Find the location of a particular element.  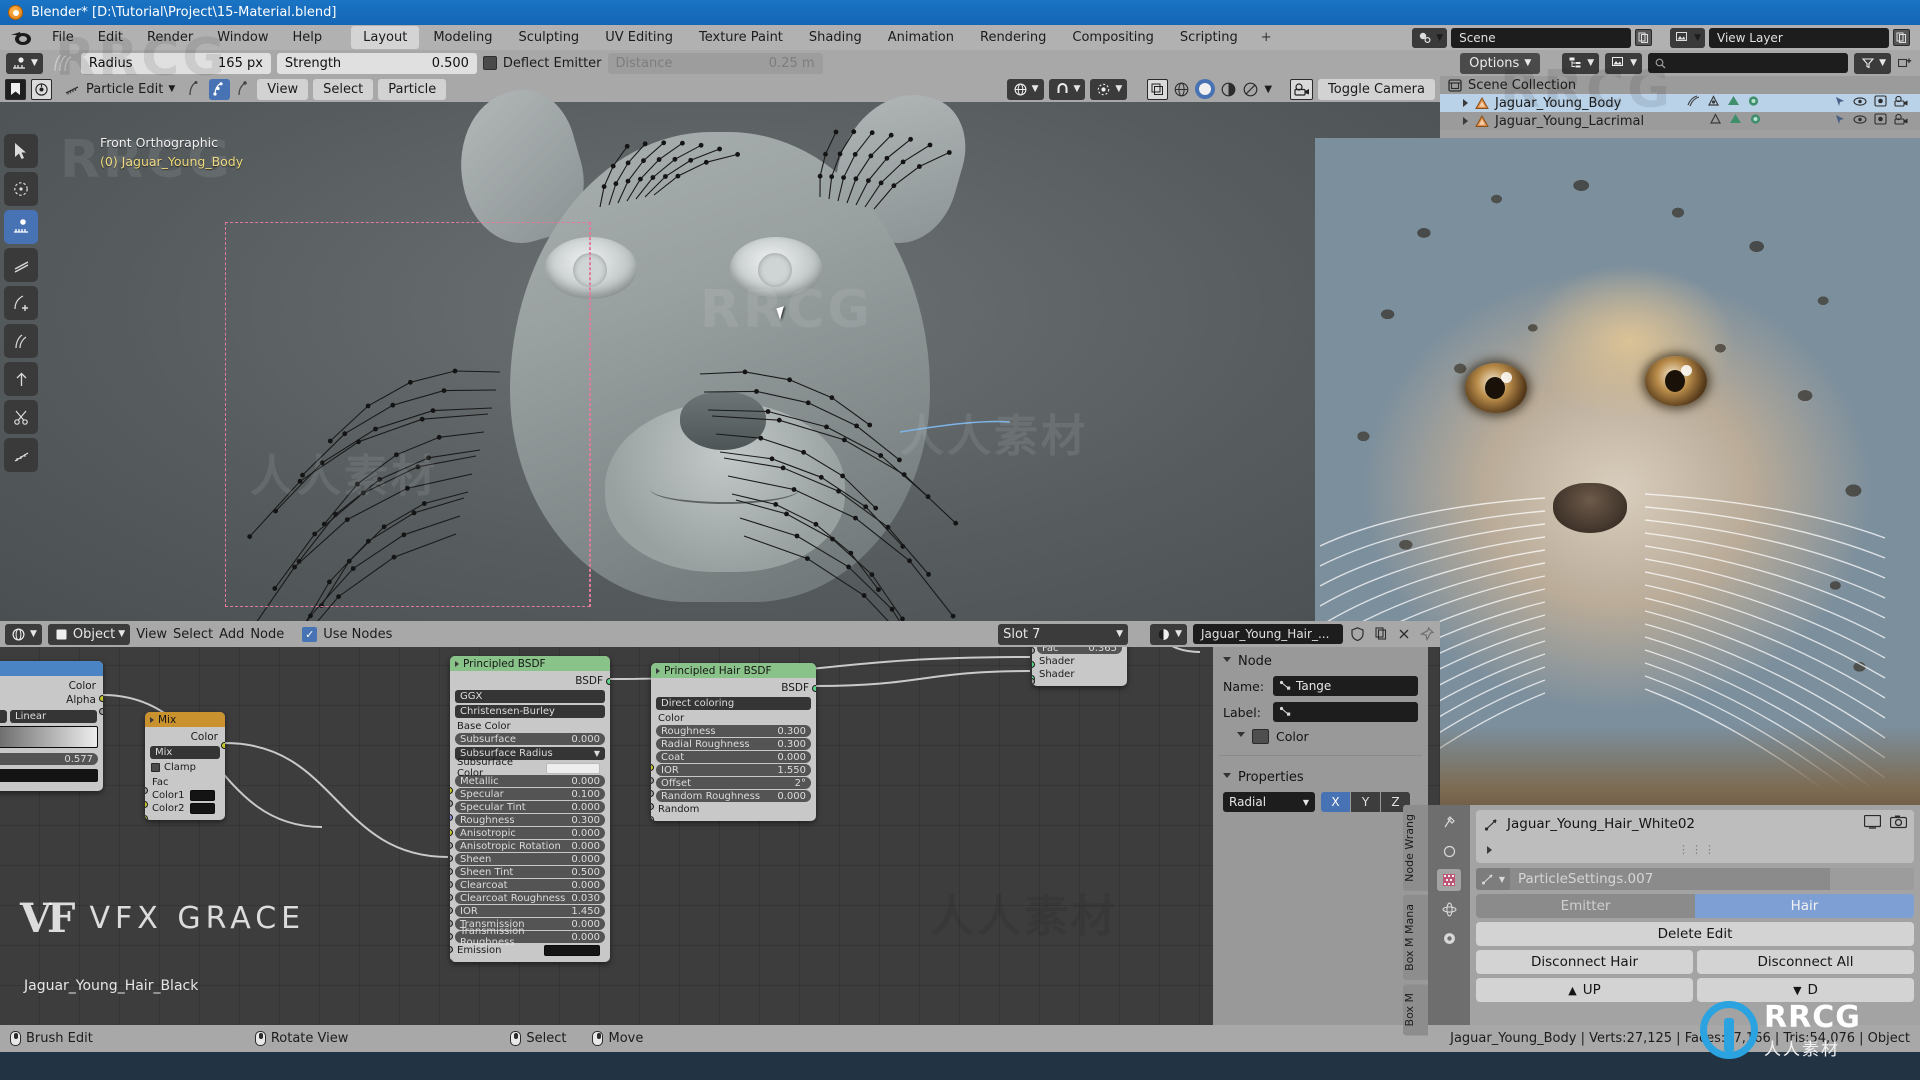

workspace-tab-uv-editing: UV Editing is located at coordinates (639, 37).